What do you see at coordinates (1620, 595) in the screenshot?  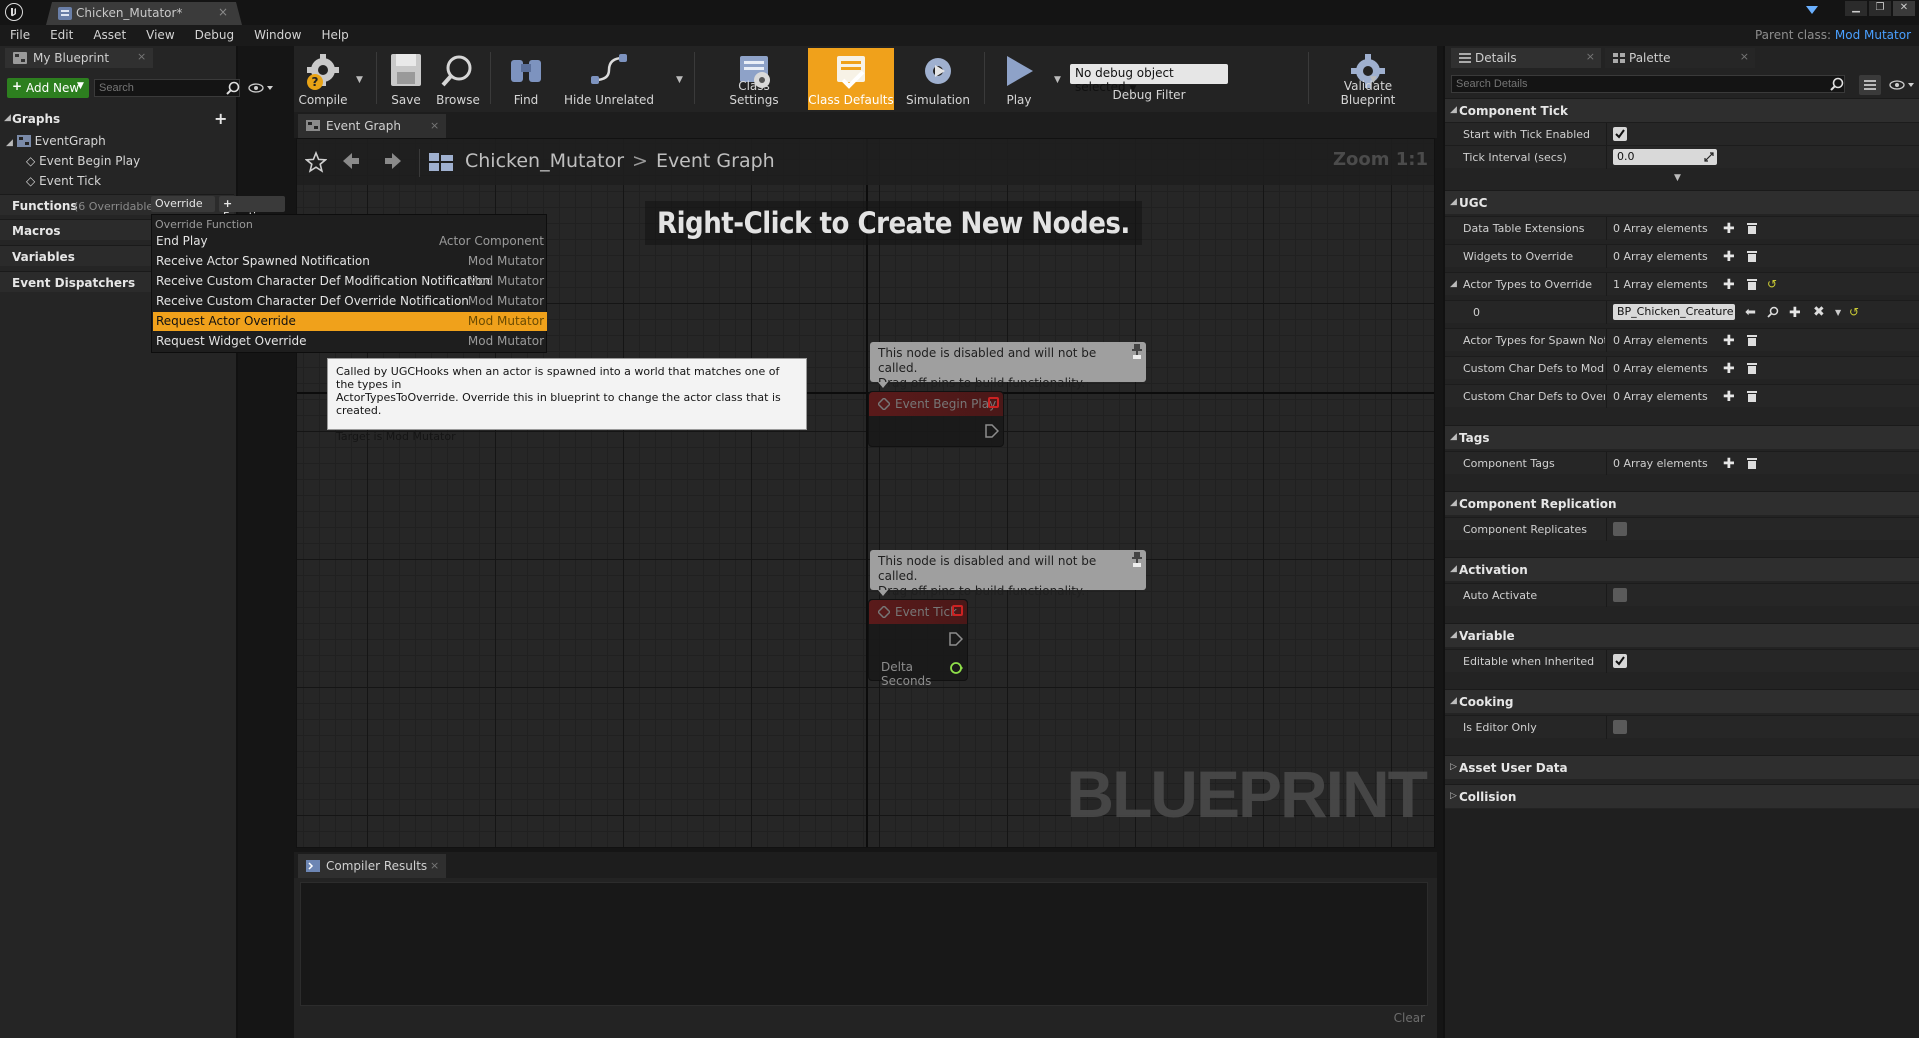 I see `auto-activate-checkbox` at bounding box center [1620, 595].